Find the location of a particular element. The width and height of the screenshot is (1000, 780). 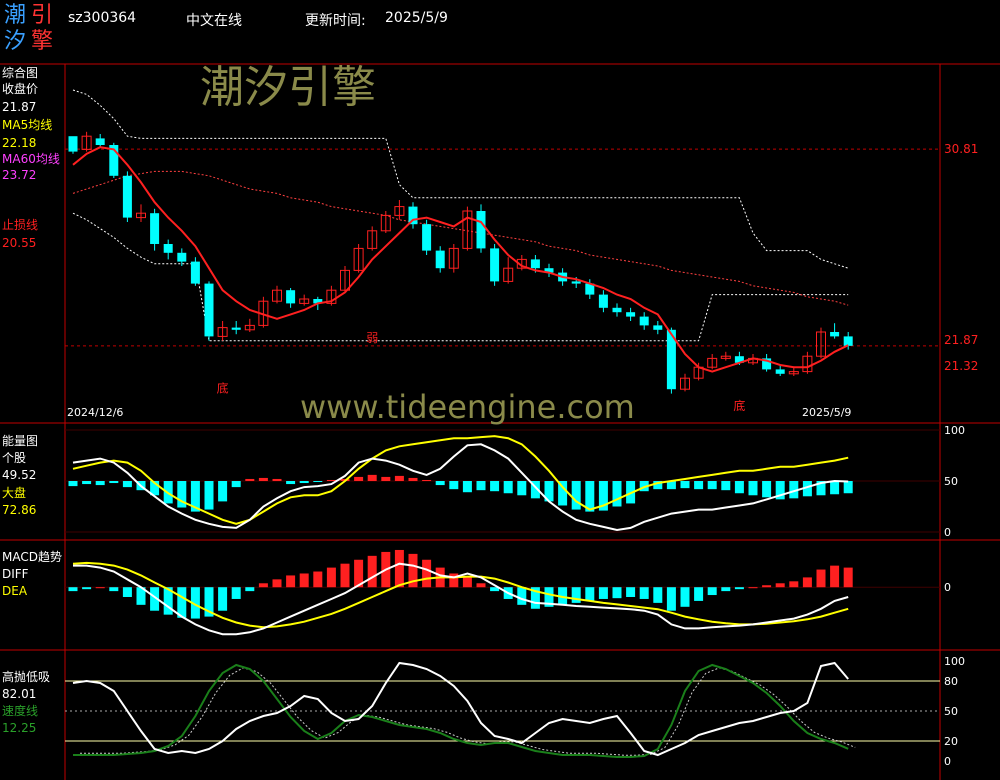

lower-band-line is located at coordinates (460, 277).